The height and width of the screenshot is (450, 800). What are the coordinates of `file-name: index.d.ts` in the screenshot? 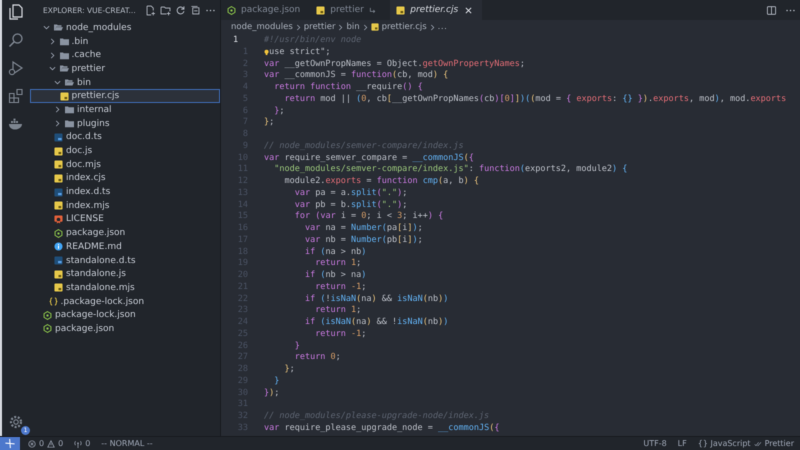 It's located at (88, 192).